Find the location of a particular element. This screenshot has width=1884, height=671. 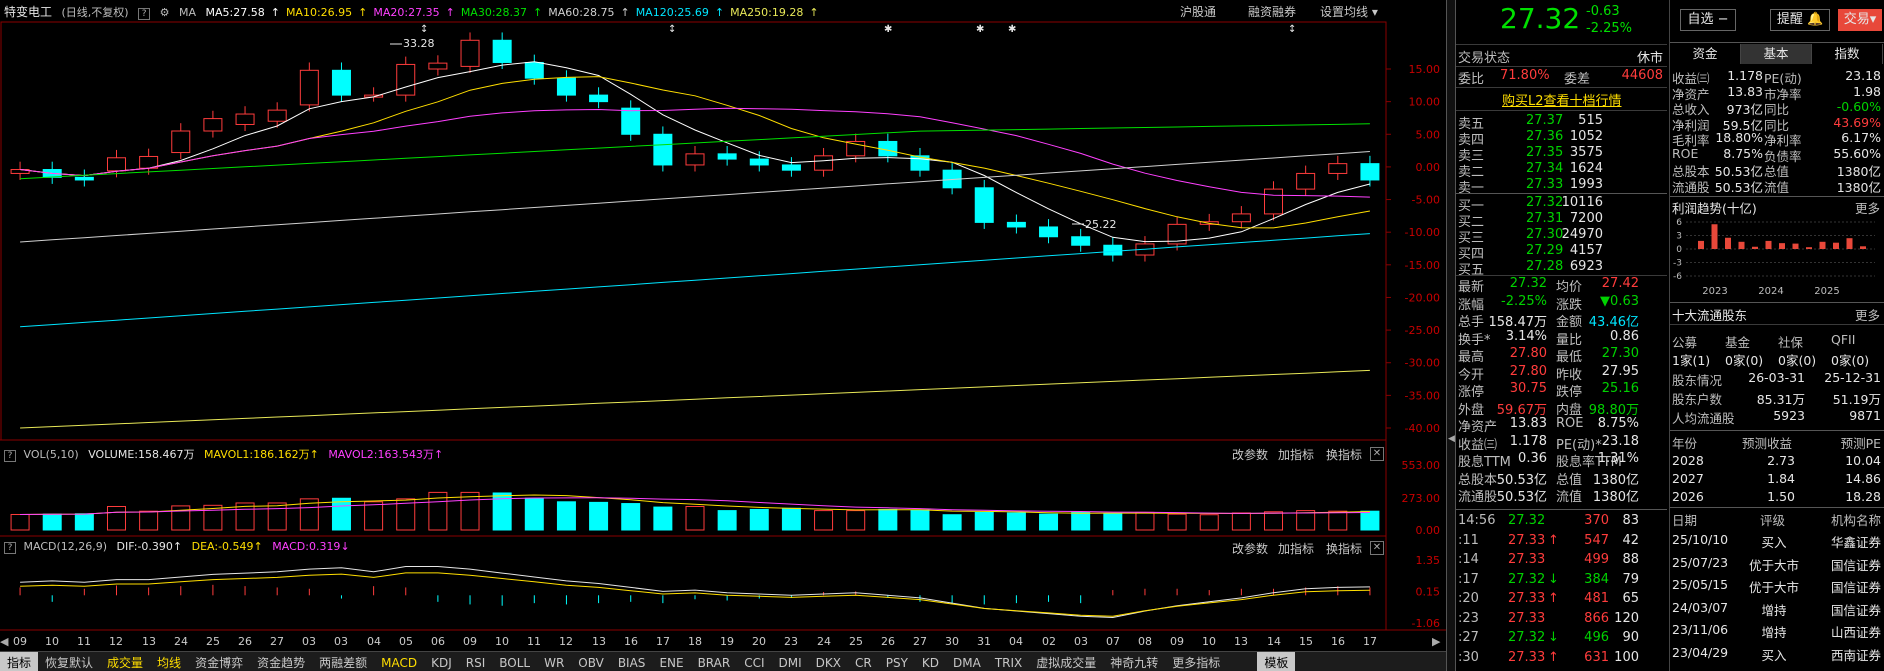

macd-close-icon: ✕ is located at coordinates (1377, 547).